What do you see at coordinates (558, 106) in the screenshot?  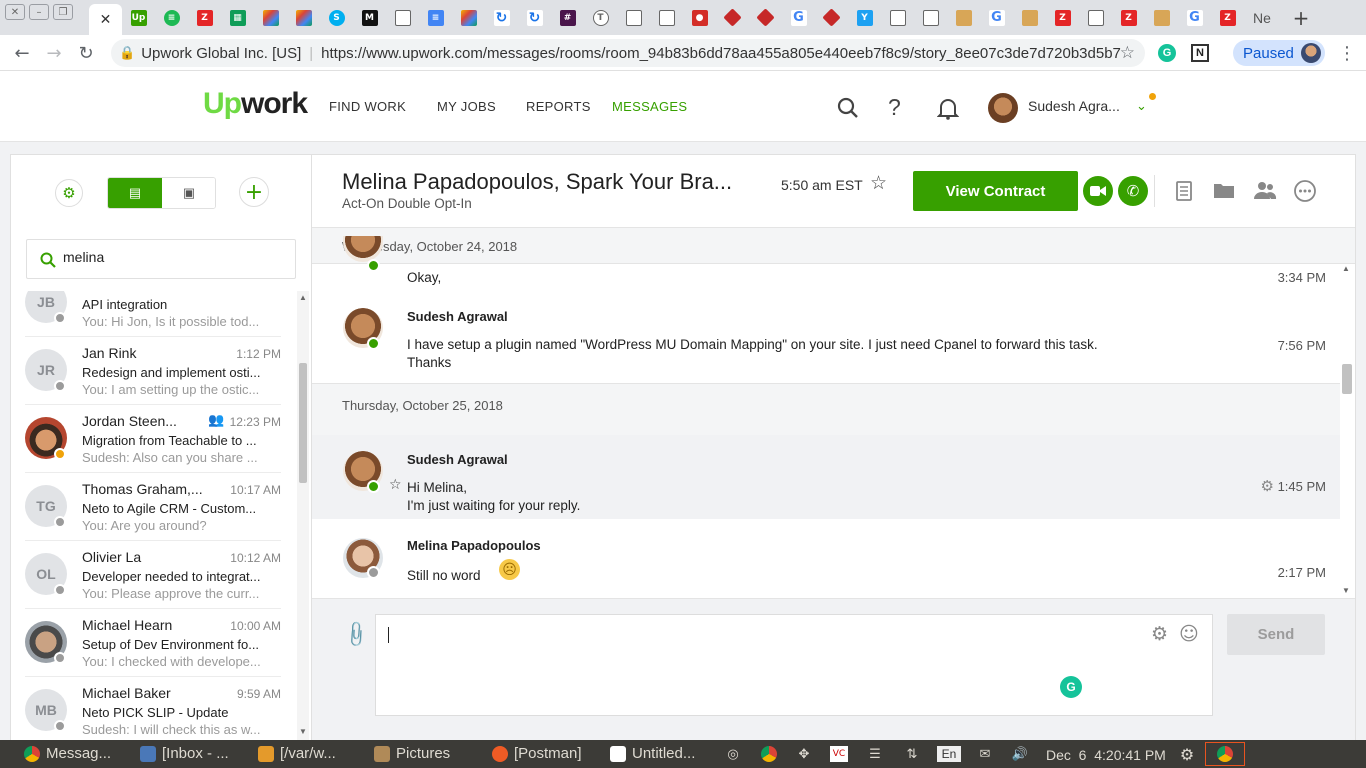 I see `nav-reports: REPORTS` at bounding box center [558, 106].